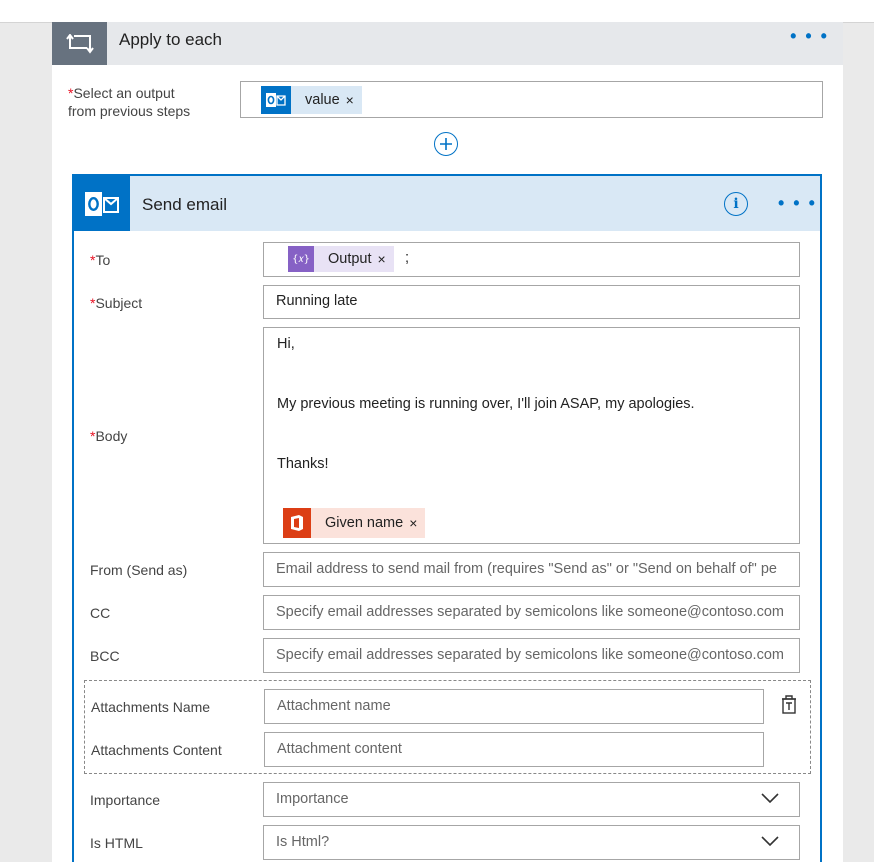  I want to click on body-label: *Body, so click(109, 436).